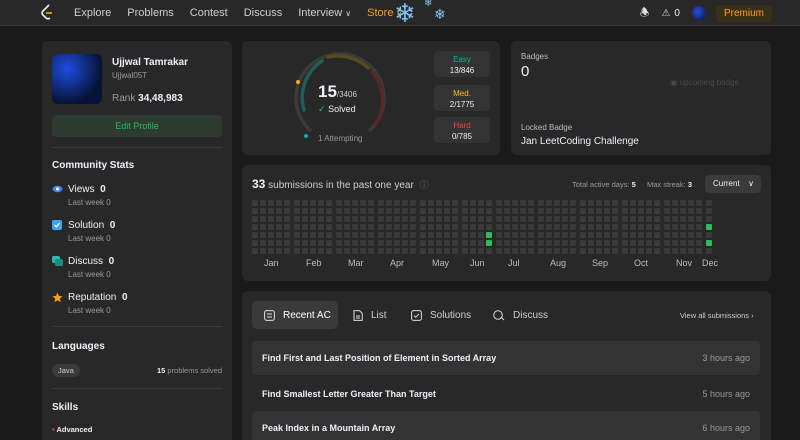 The image size is (800, 440). What do you see at coordinates (645, 13) in the screenshot?
I see `bell-icon: 🕭` at bounding box center [645, 13].